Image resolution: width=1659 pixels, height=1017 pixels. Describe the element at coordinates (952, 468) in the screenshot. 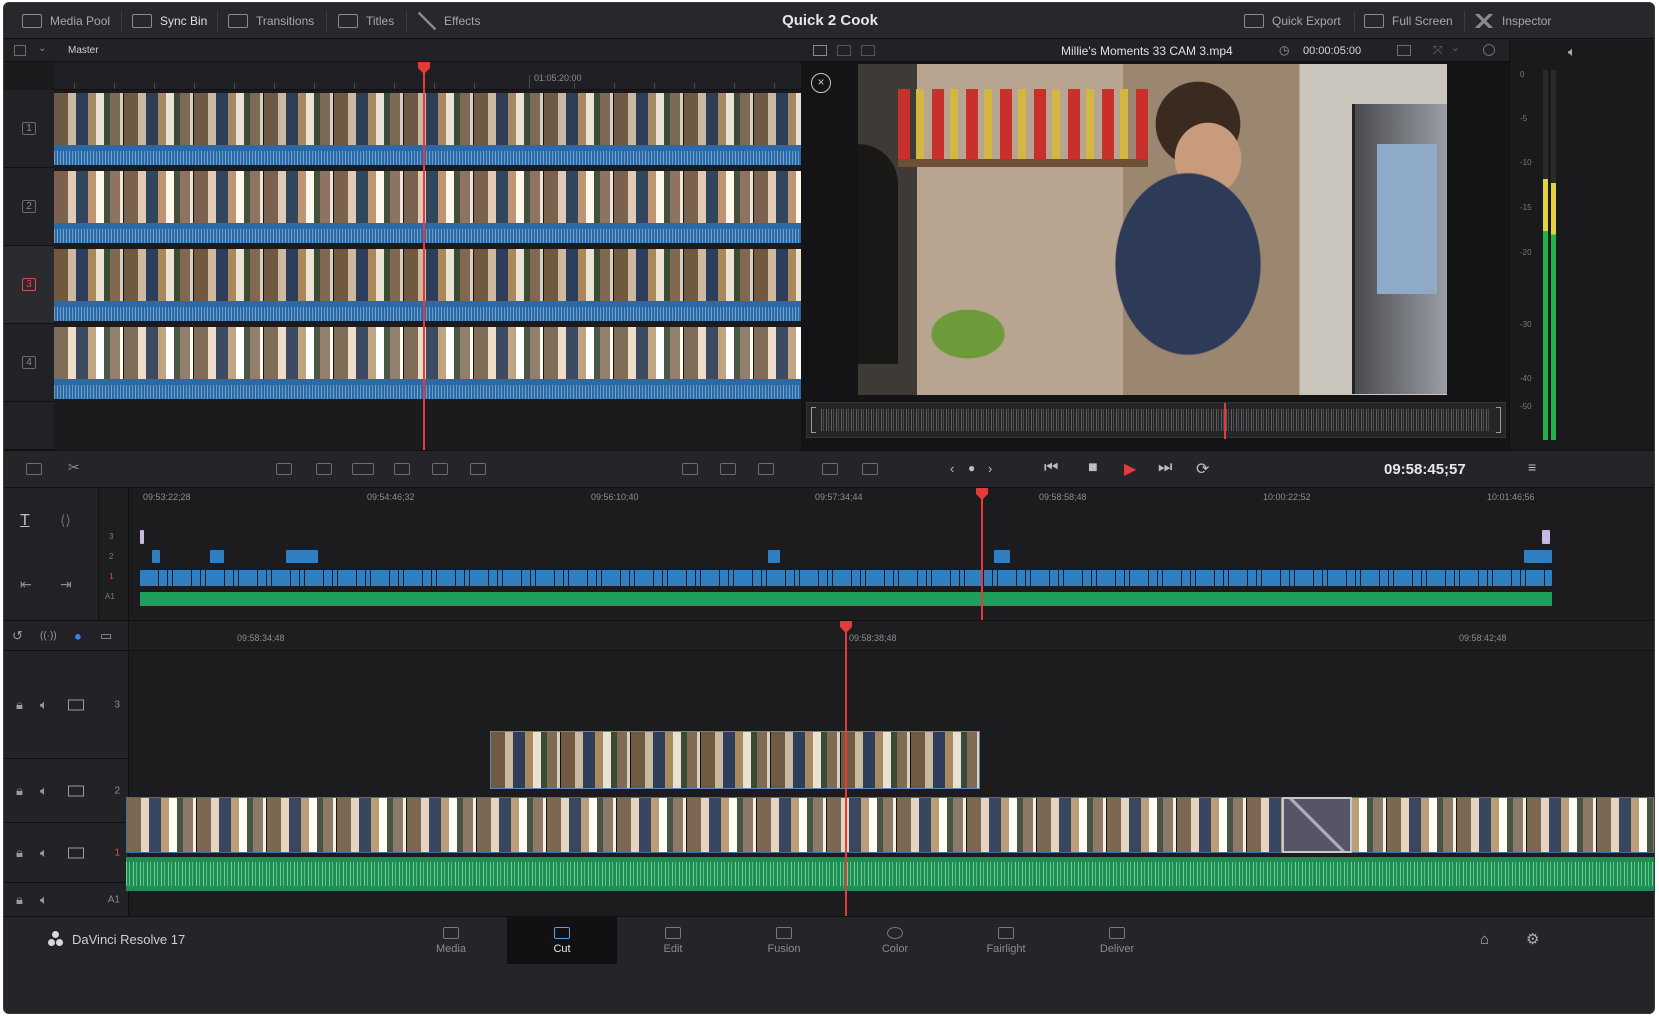

I see `prev-clip-button: ‹` at that location.